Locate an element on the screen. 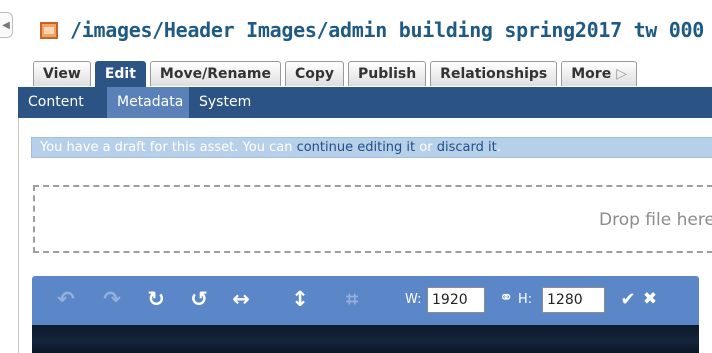 Image resolution: width=712 pixels, height=353 pixels. draft-notice-period: . is located at coordinates (498, 147).